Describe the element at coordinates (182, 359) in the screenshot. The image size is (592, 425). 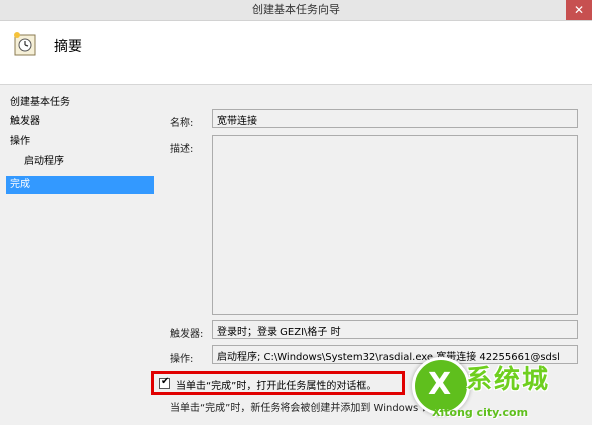
I see `action-label: 操作:` at that location.